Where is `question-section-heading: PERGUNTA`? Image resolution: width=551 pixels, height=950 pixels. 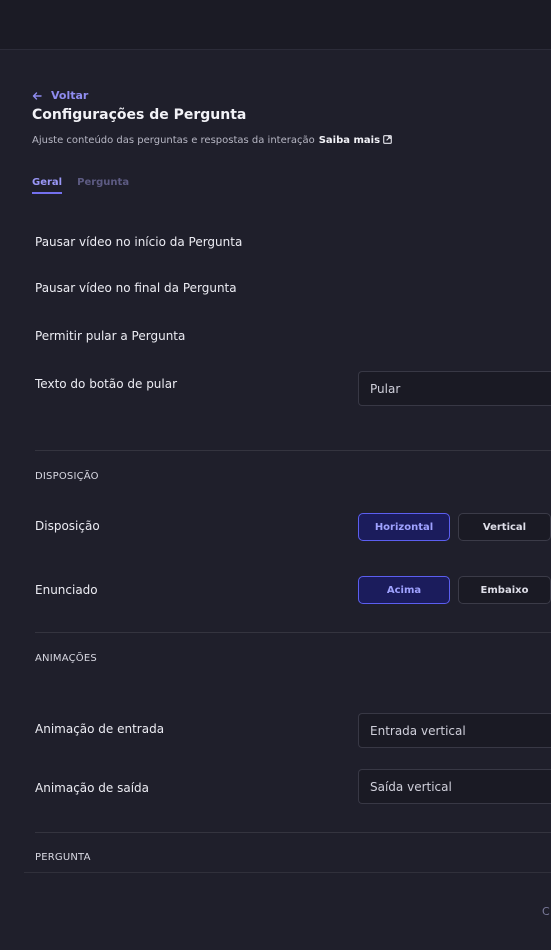
question-section-heading: PERGUNTA is located at coordinates (63, 857).